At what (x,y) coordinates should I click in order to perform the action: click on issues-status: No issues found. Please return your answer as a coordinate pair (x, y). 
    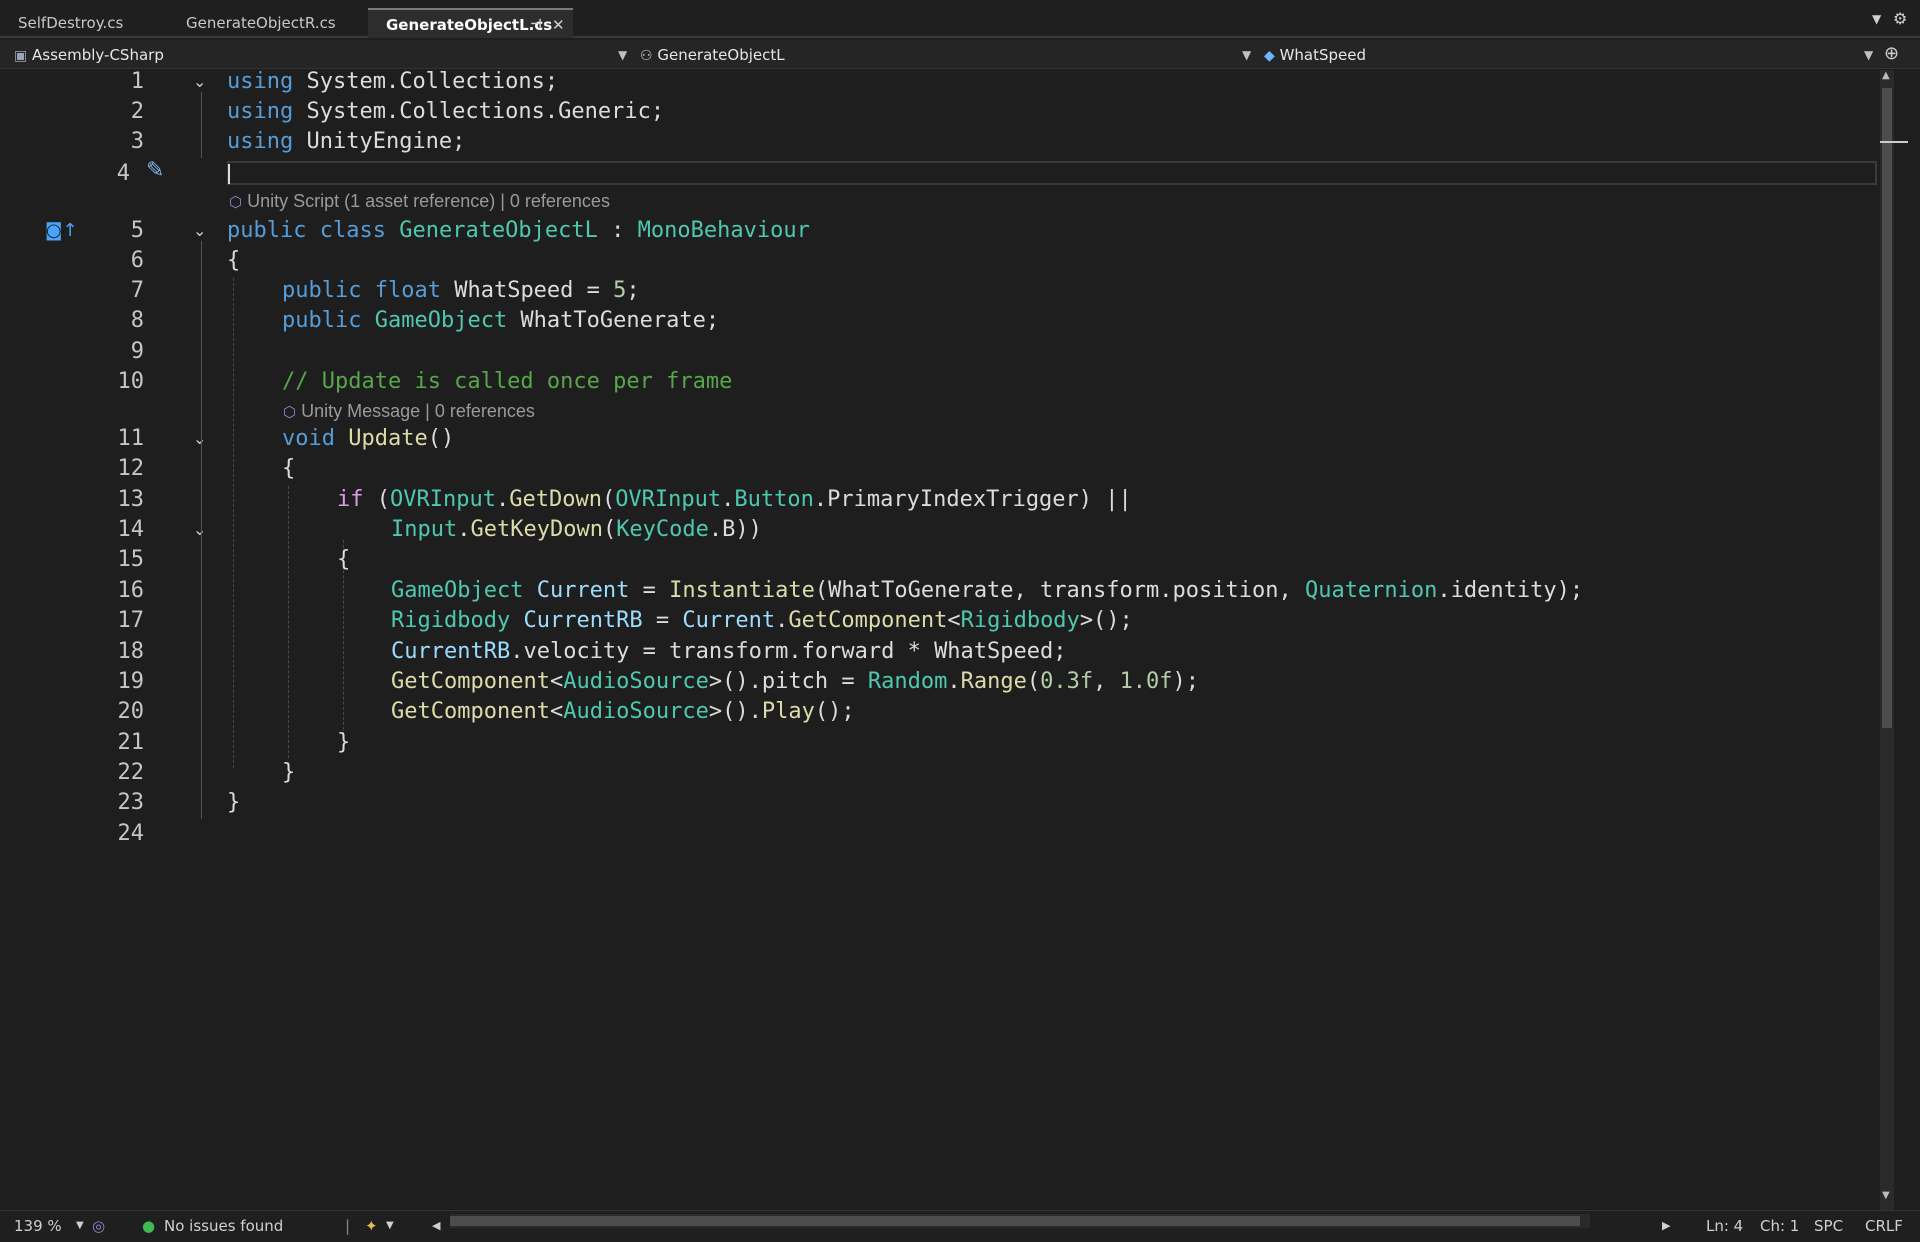
    Looking at the image, I should click on (223, 1226).